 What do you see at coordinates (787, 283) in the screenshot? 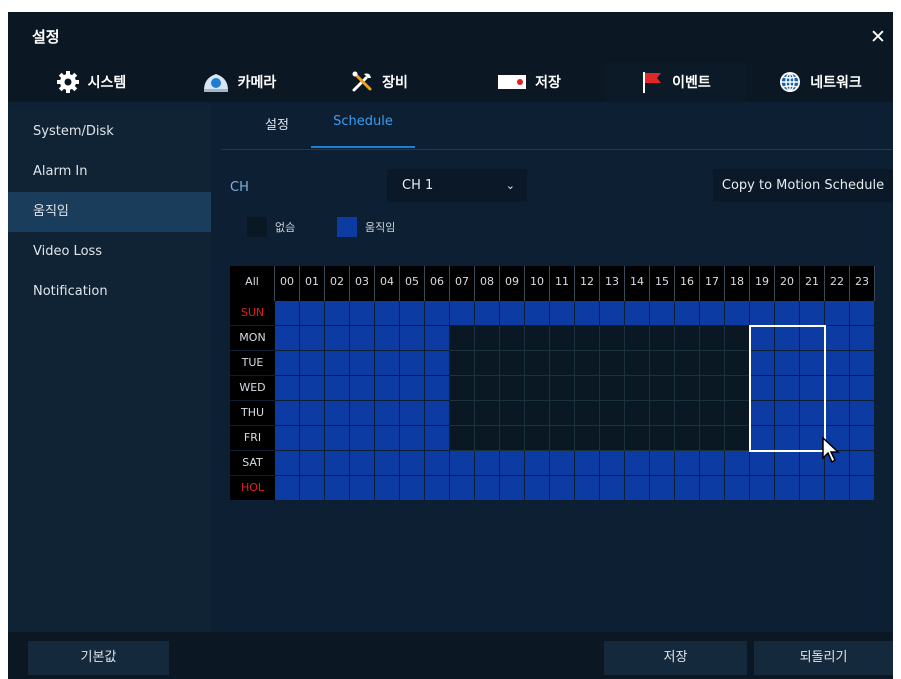
I see `hour-header: 20` at bounding box center [787, 283].